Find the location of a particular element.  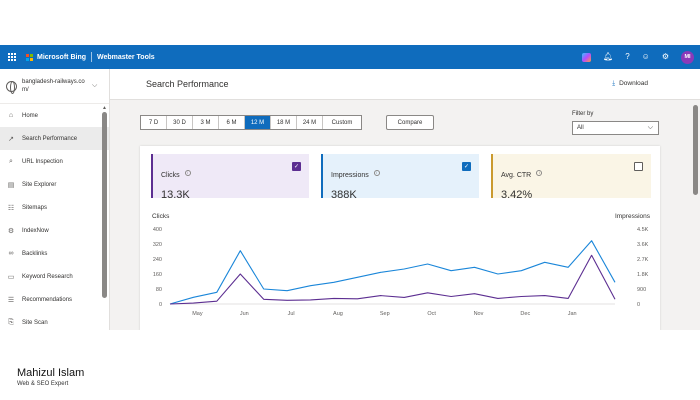

trend-icon: ↗ is located at coordinates (11, 139).